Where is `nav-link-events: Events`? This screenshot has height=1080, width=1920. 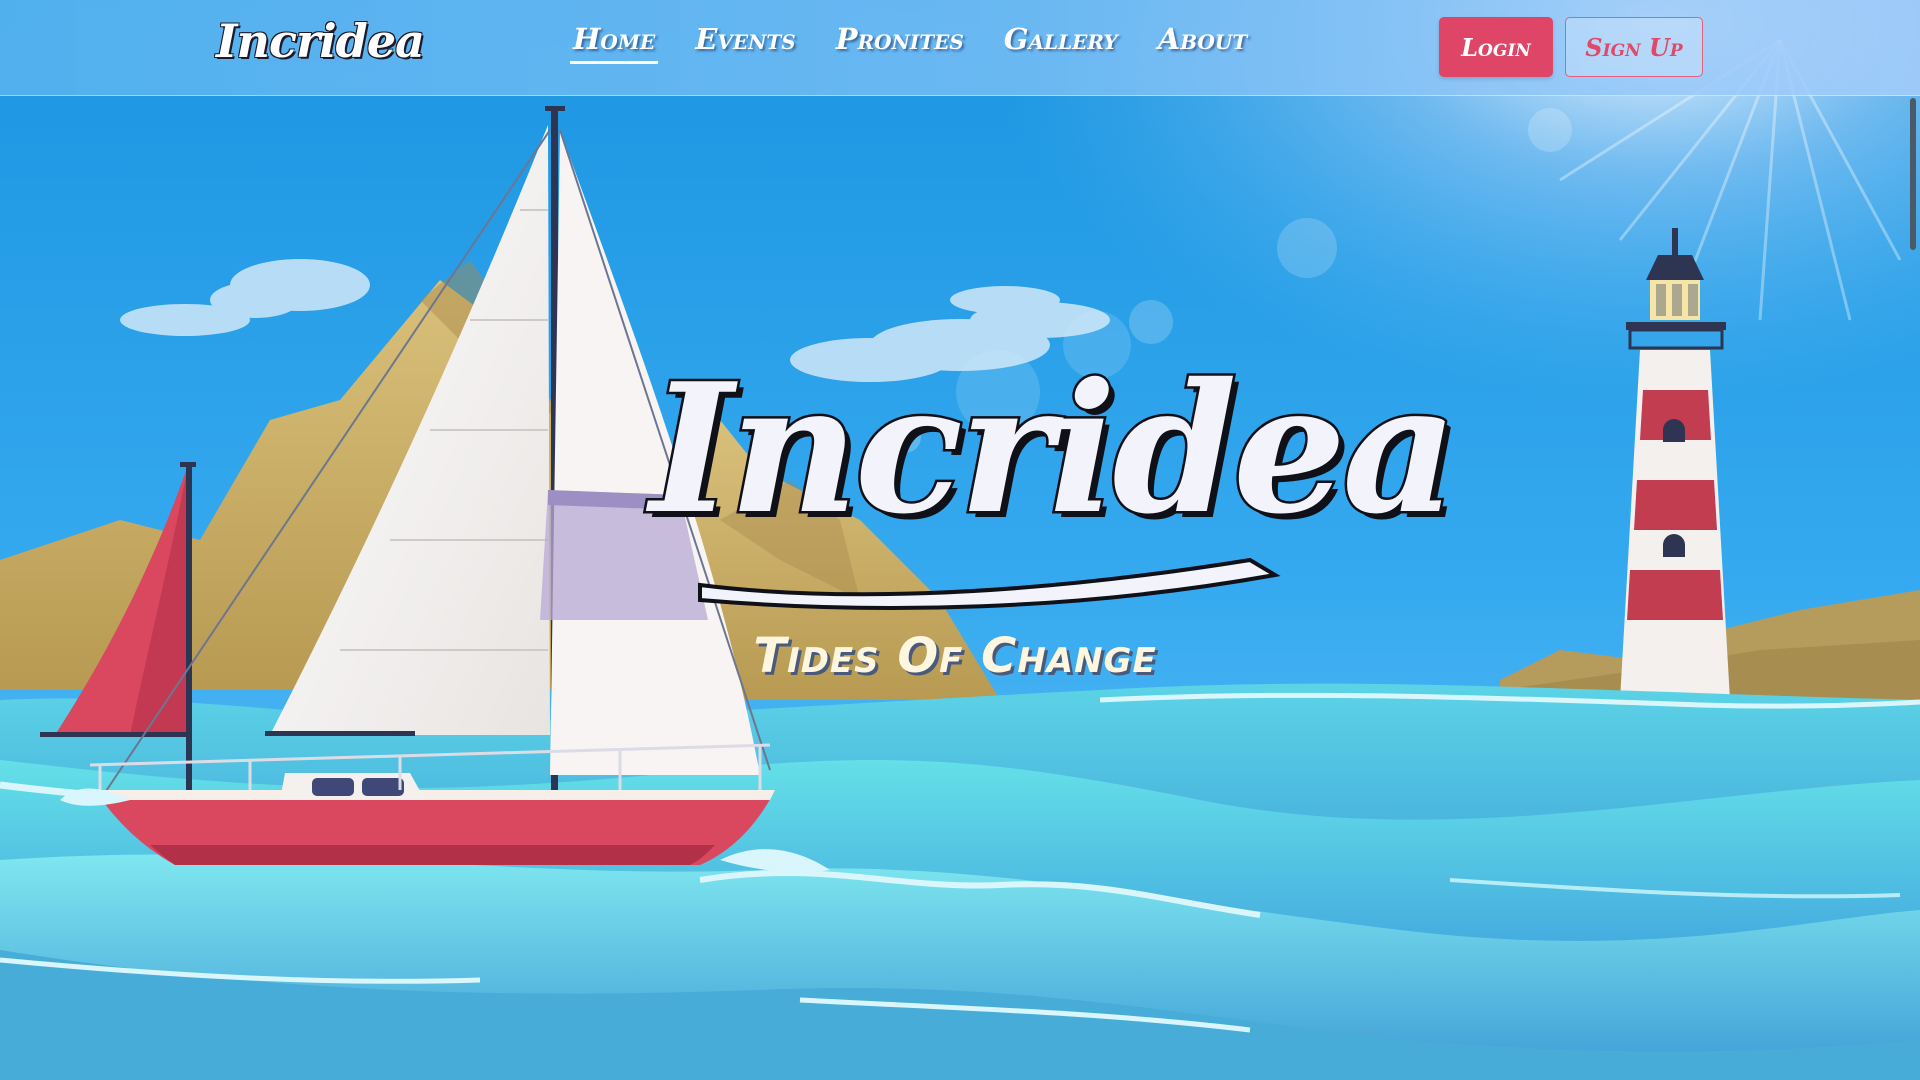
nav-link-events: Events is located at coordinates (745, 43).